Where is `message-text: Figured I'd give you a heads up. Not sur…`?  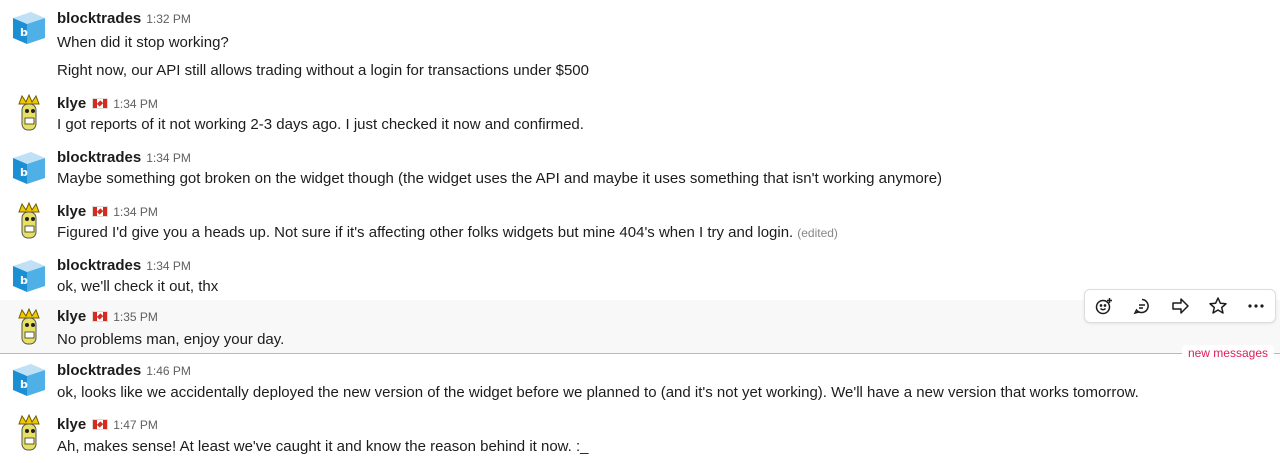
message-text: Figured I'd give you a heads up. Not sur… is located at coordinates (447, 233).